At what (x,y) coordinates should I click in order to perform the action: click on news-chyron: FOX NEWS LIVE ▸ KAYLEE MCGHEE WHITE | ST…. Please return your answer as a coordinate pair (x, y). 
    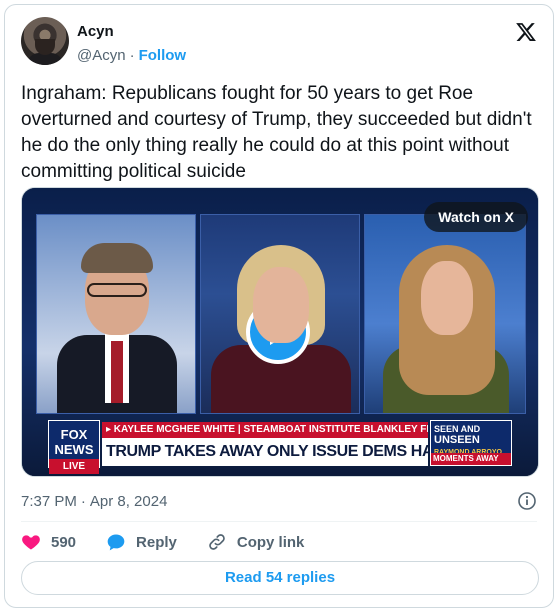
    Looking at the image, I should click on (280, 444).